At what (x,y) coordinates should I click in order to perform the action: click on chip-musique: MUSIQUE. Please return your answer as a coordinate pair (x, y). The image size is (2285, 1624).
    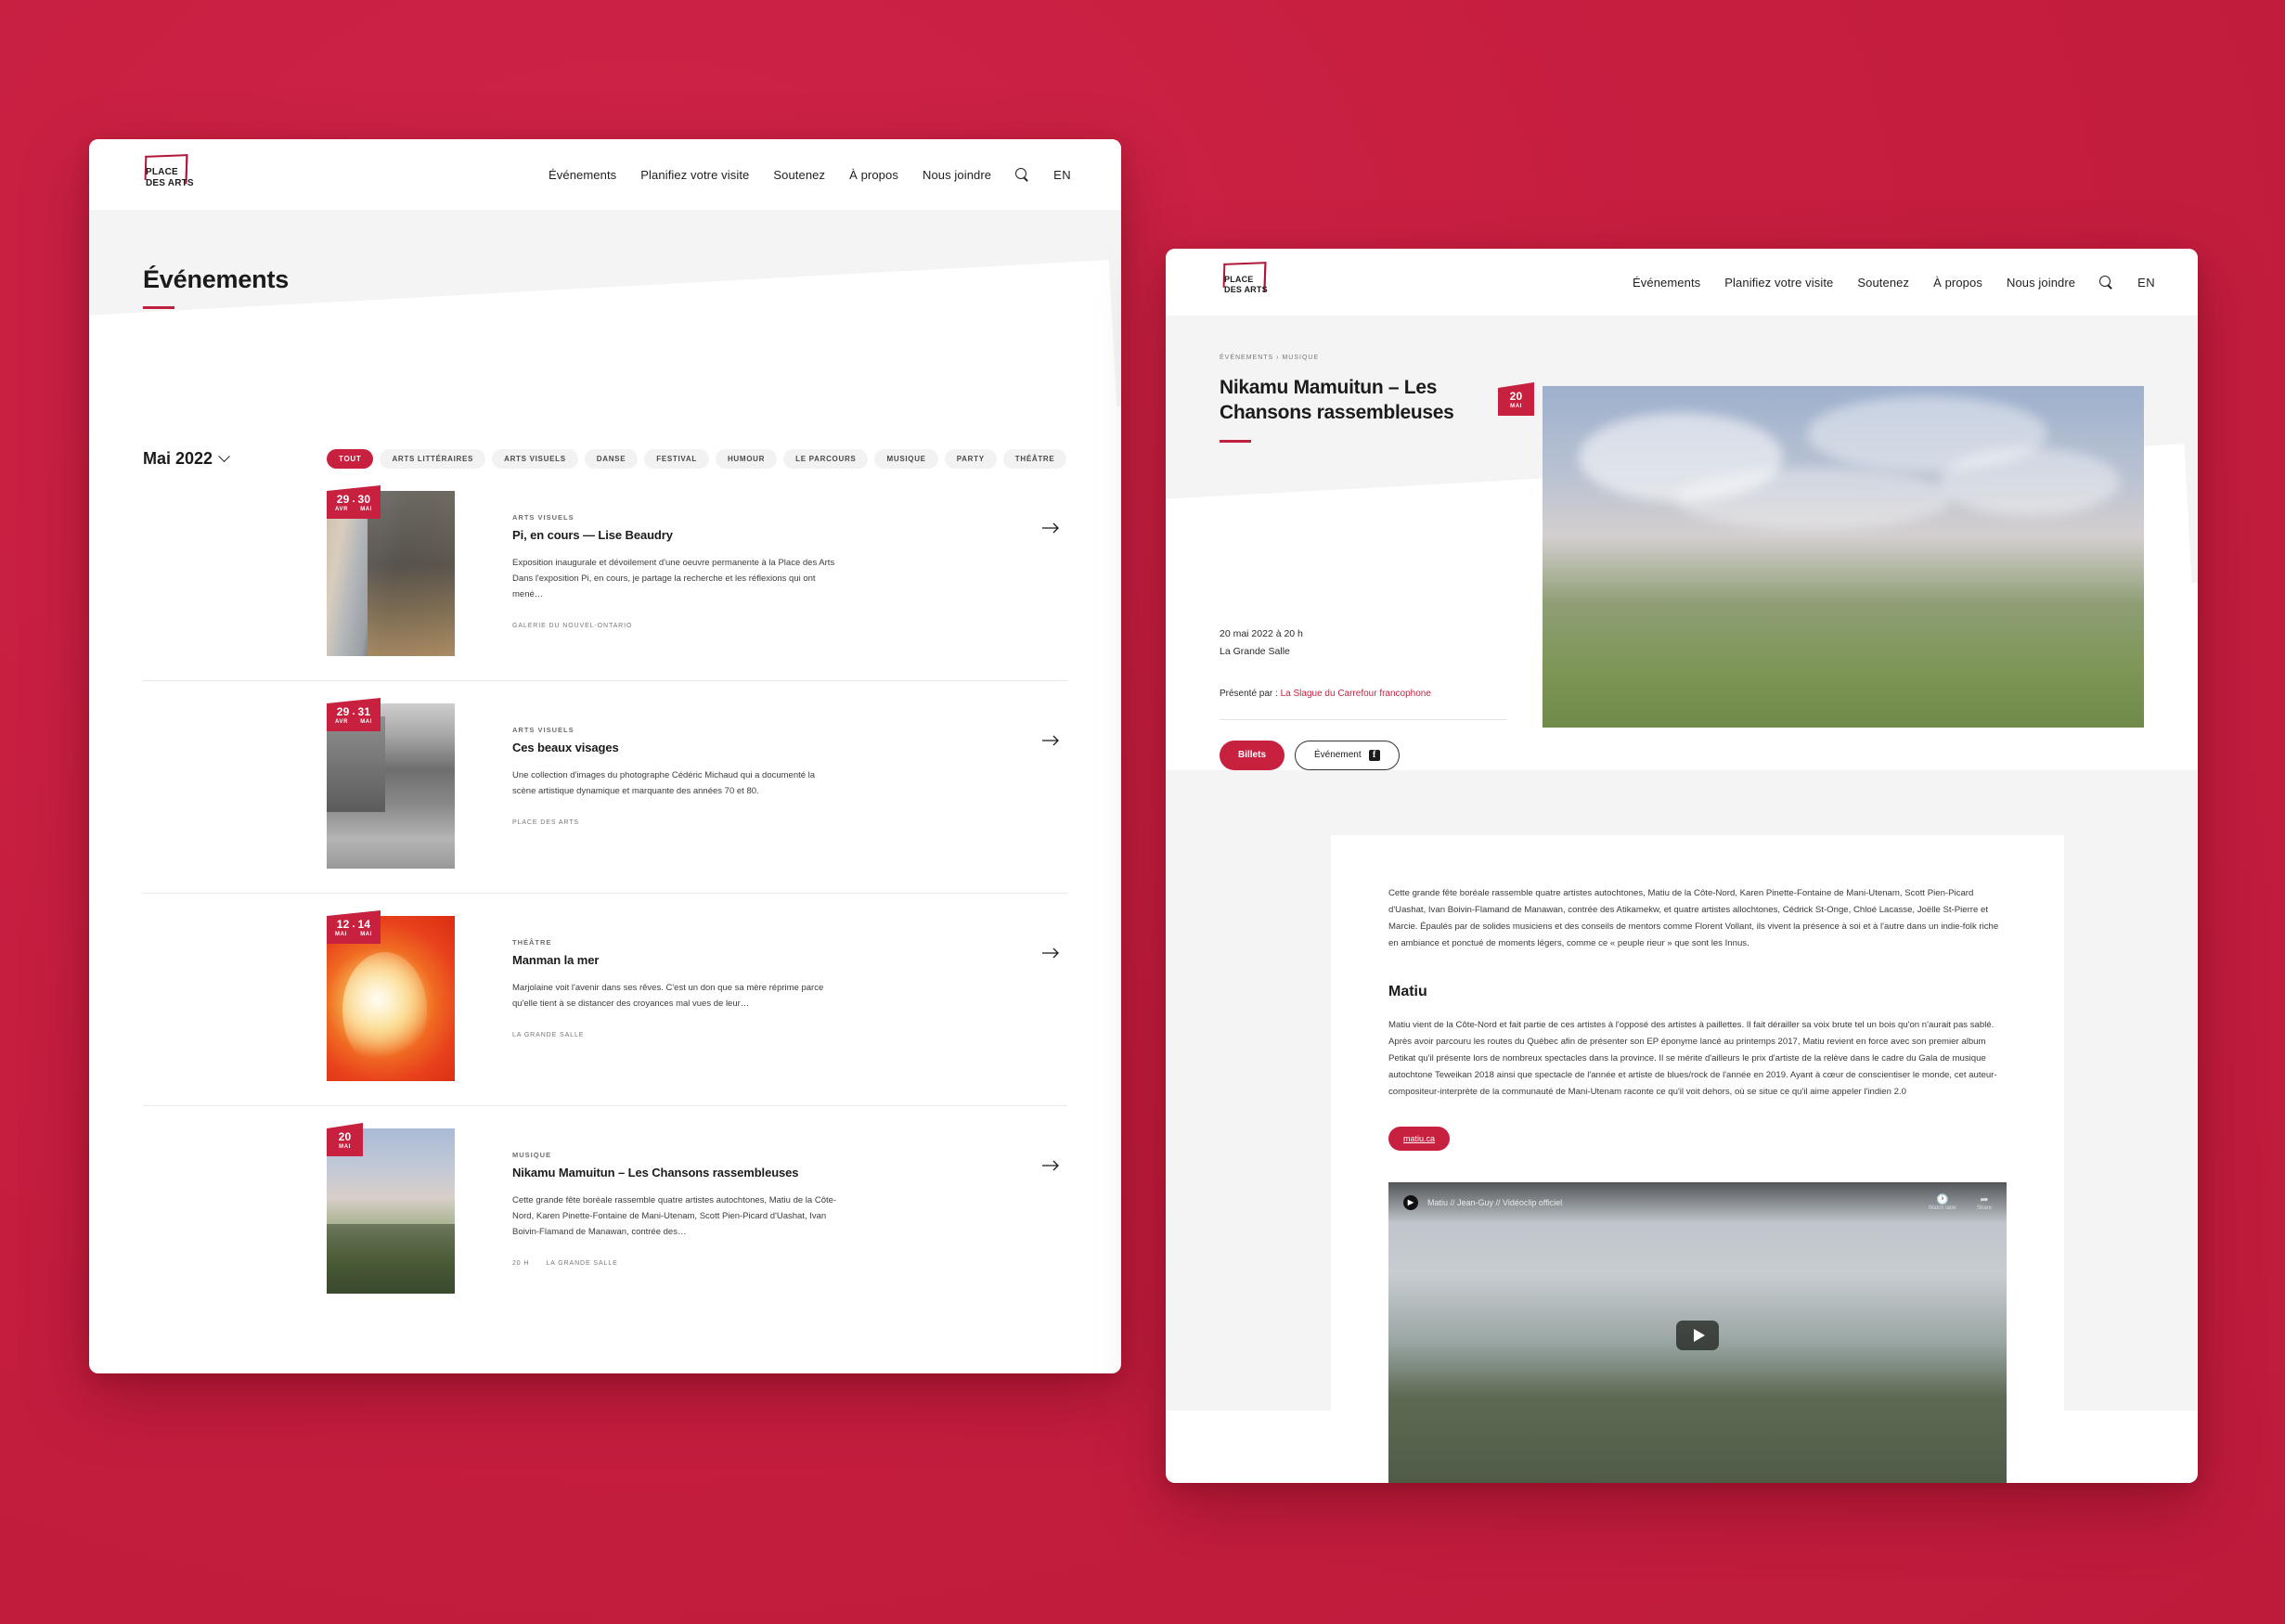
    Looking at the image, I should click on (906, 459).